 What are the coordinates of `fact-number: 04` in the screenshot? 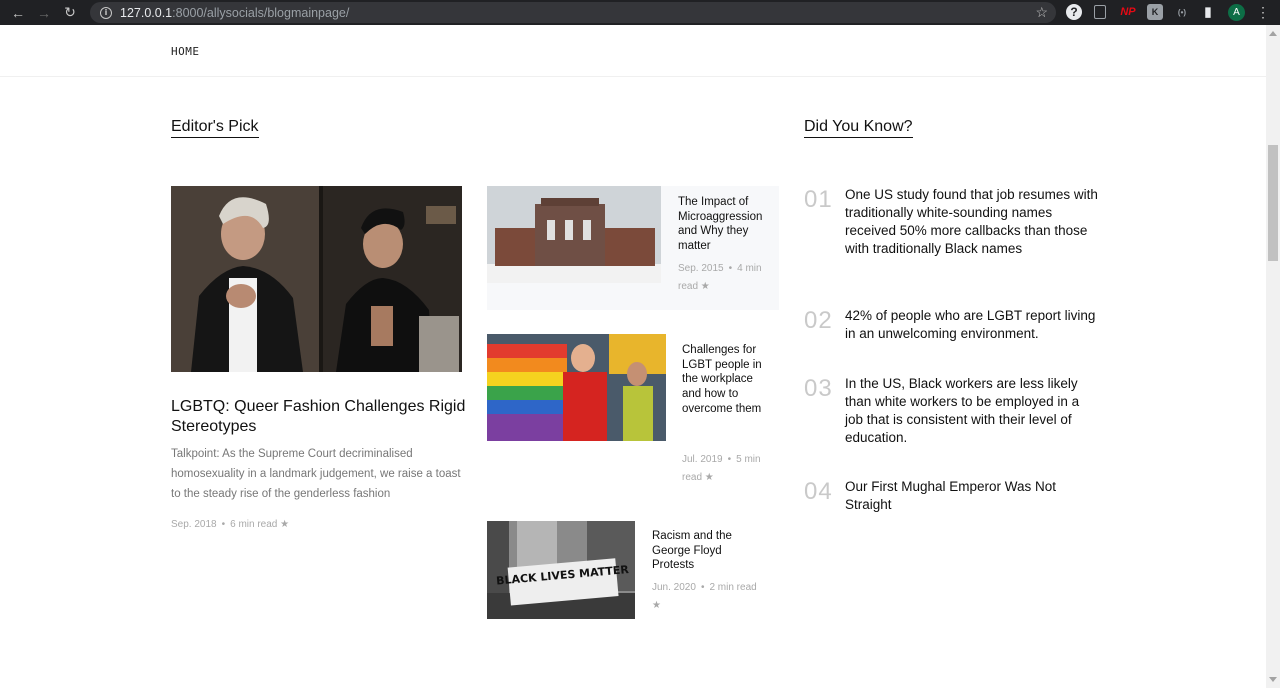 It's located at (818, 491).